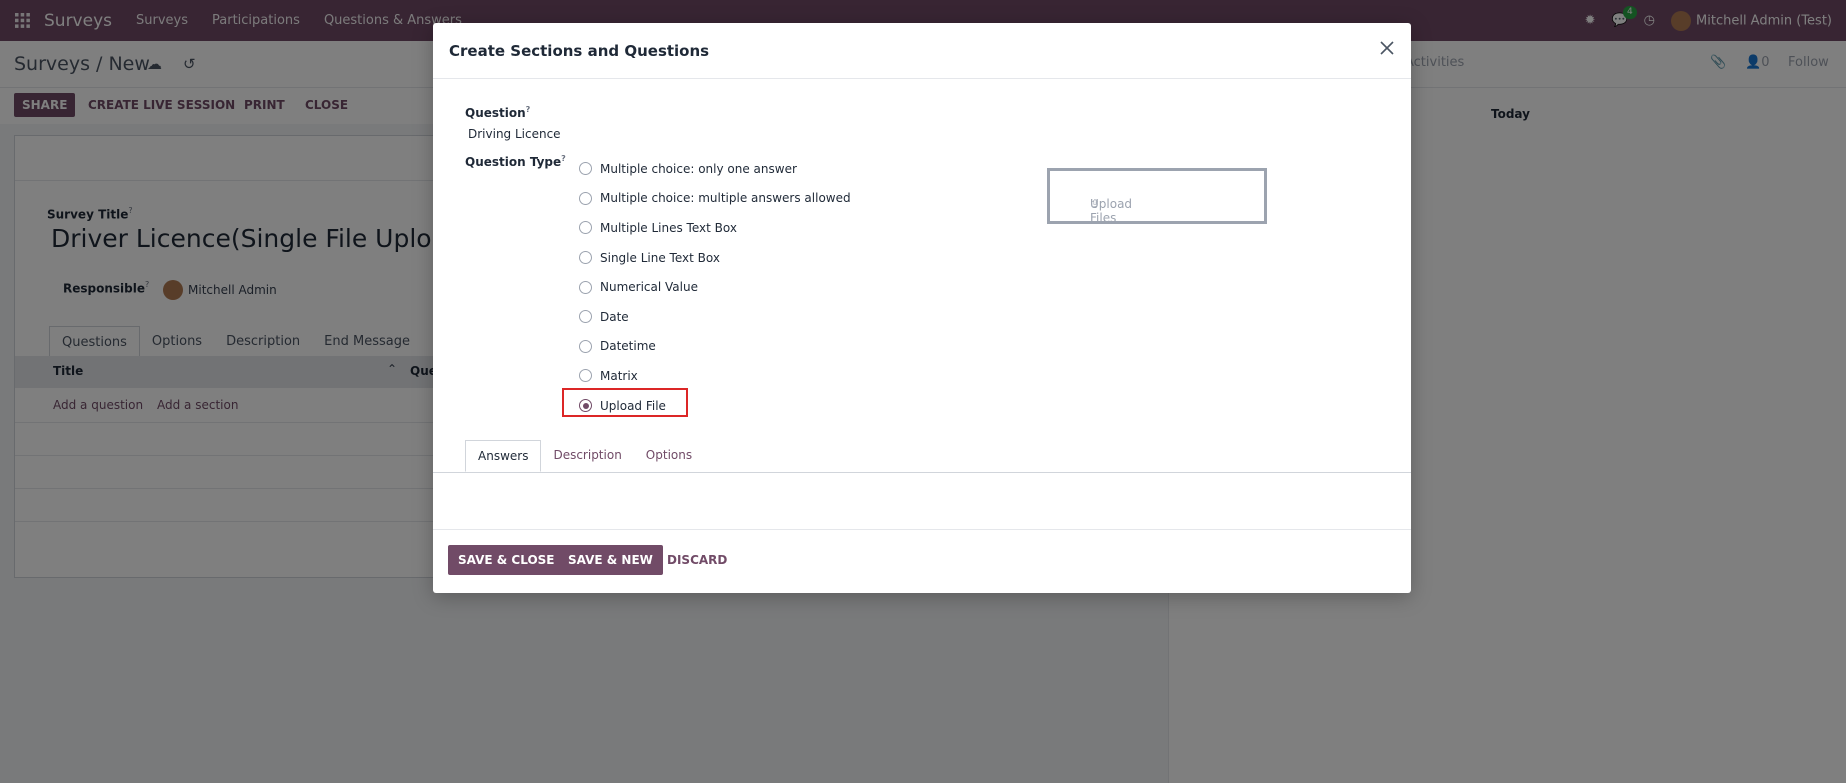 The width and height of the screenshot is (1846, 783). I want to click on upload-files-preview: Upload Files ⇪, so click(1157, 196).